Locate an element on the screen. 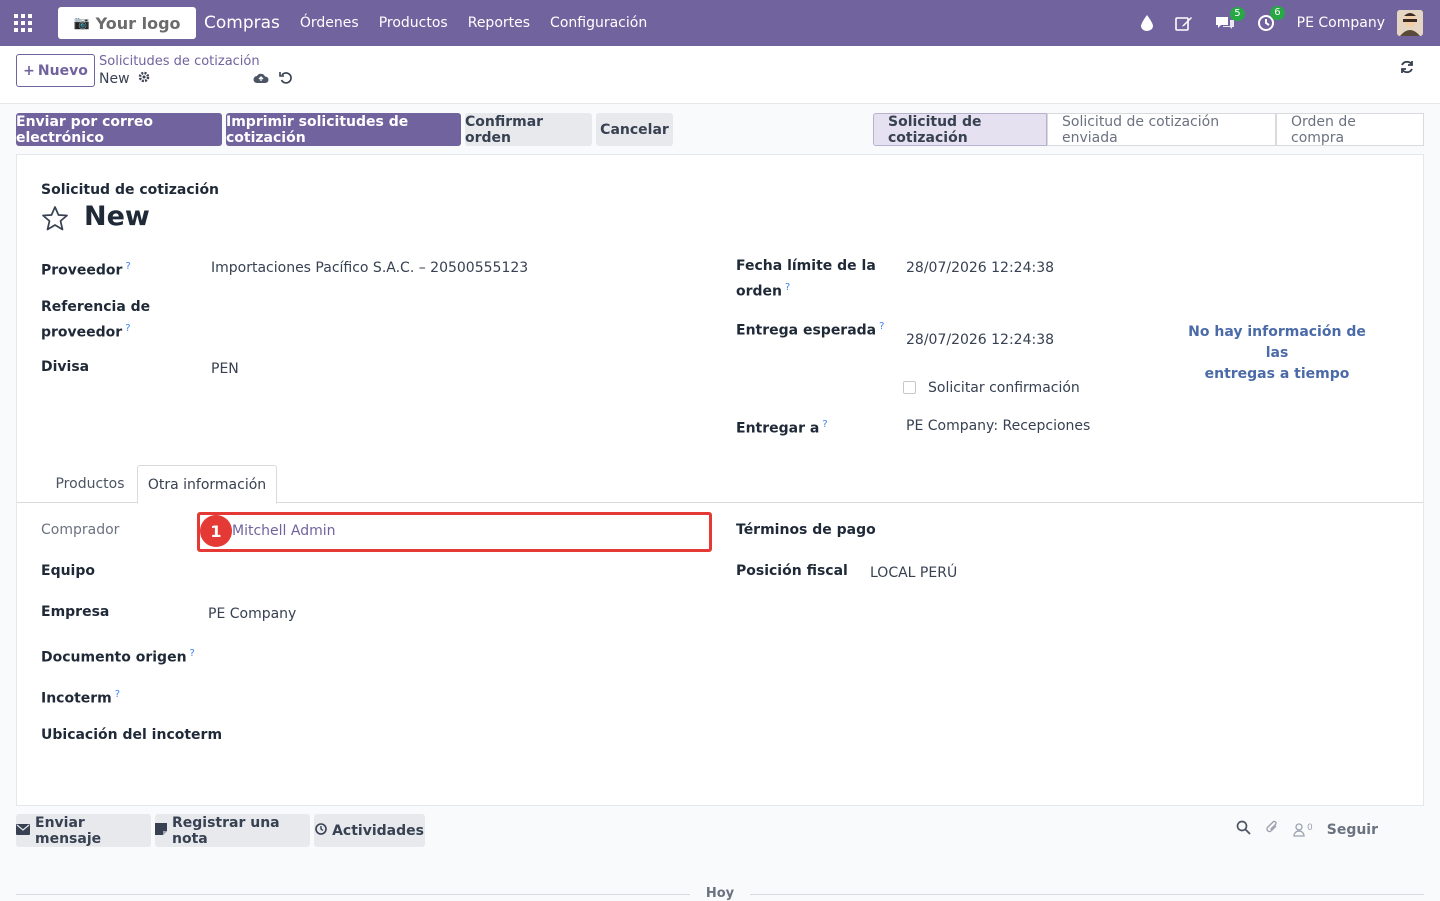 The height and width of the screenshot is (901, 1440). entrega-esperada-label: Entrega esperada? is located at coordinates (810, 330).